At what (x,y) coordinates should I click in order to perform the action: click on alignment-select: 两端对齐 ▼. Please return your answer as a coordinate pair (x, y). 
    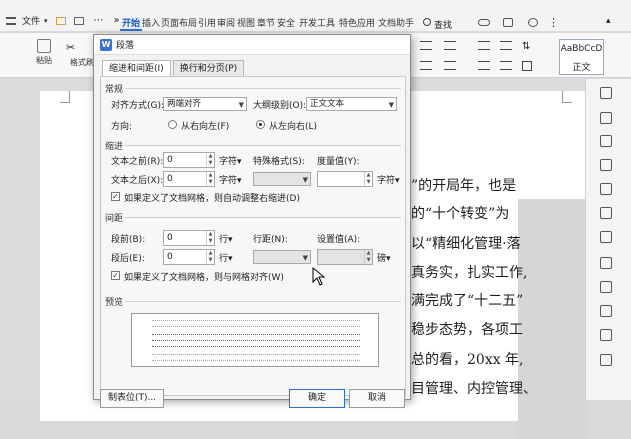
    Looking at the image, I should click on (205, 104).